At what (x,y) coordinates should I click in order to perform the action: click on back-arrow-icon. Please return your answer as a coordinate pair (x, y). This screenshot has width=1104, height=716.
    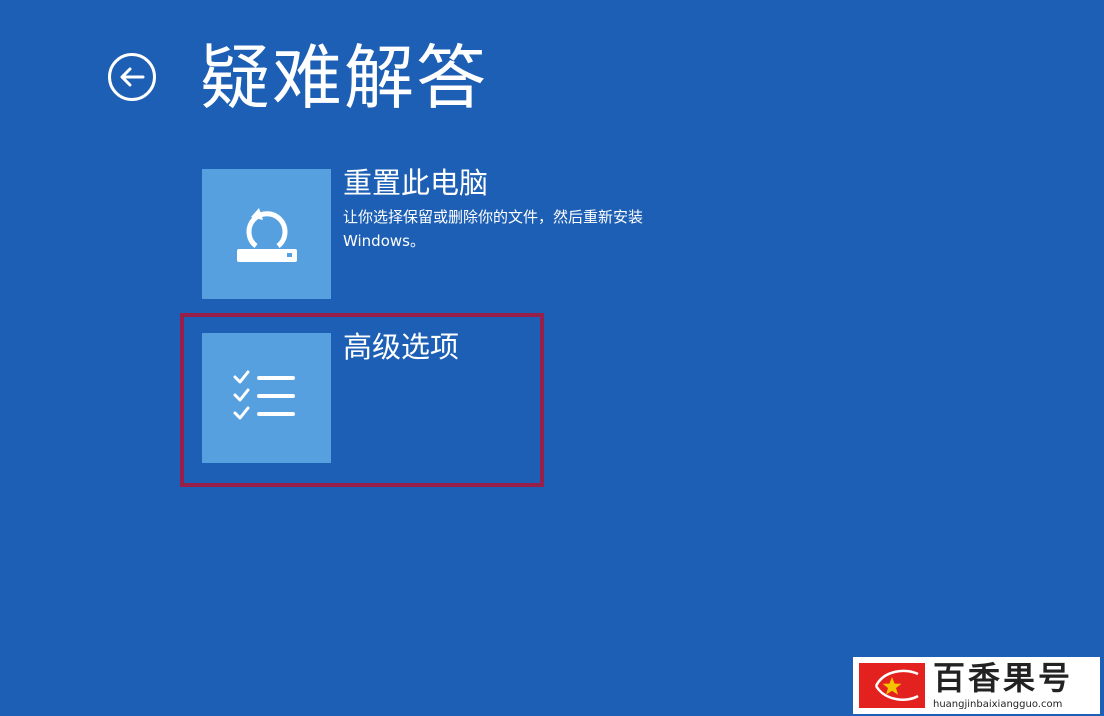
    Looking at the image, I should click on (132, 77).